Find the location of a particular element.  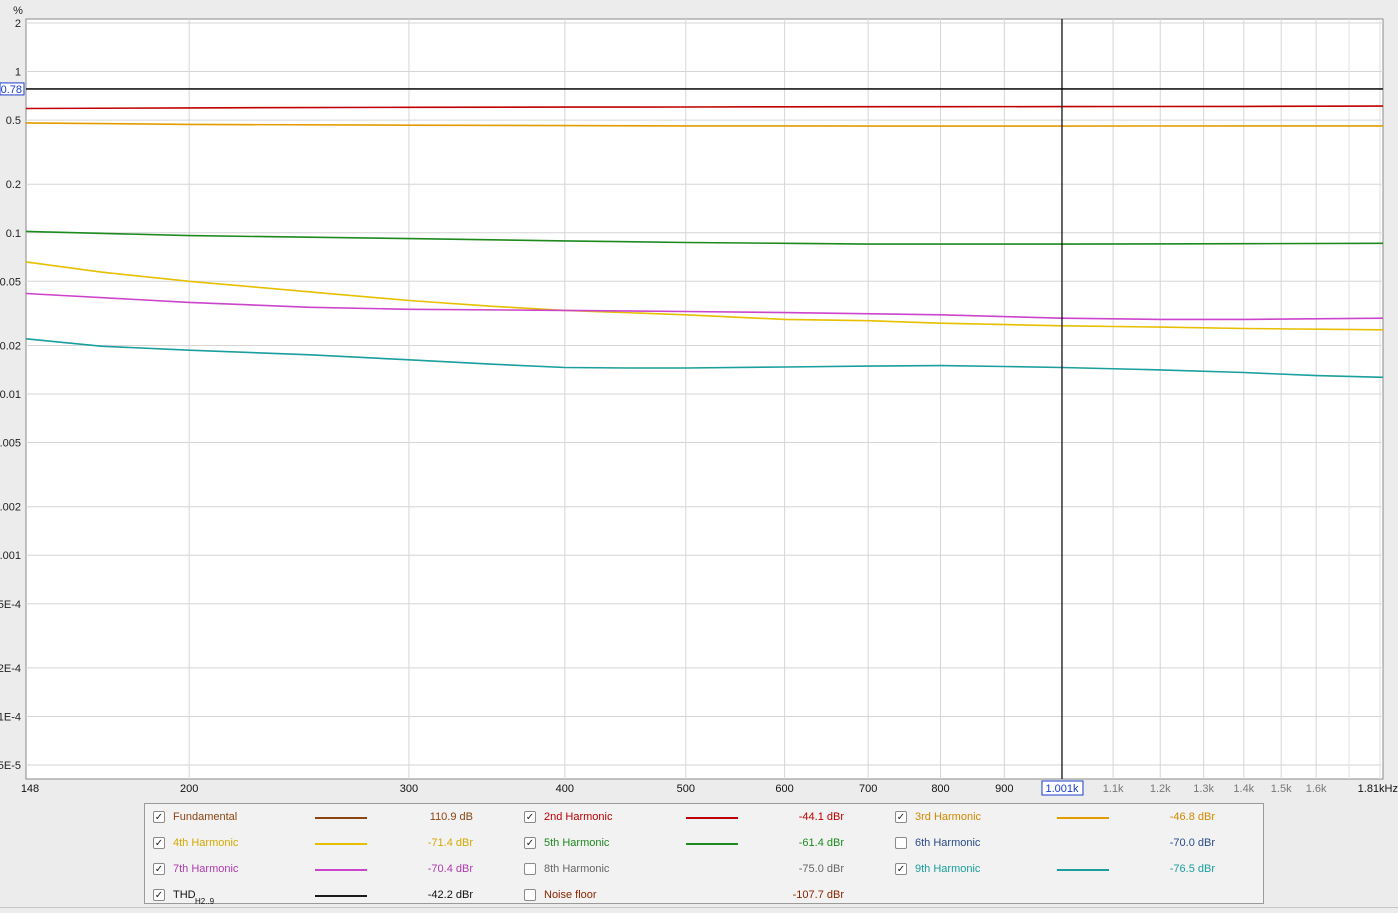

legend-item-7th-harmonic: ✓ 7th Harmonic -70.4 dBr is located at coordinates (318, 870).